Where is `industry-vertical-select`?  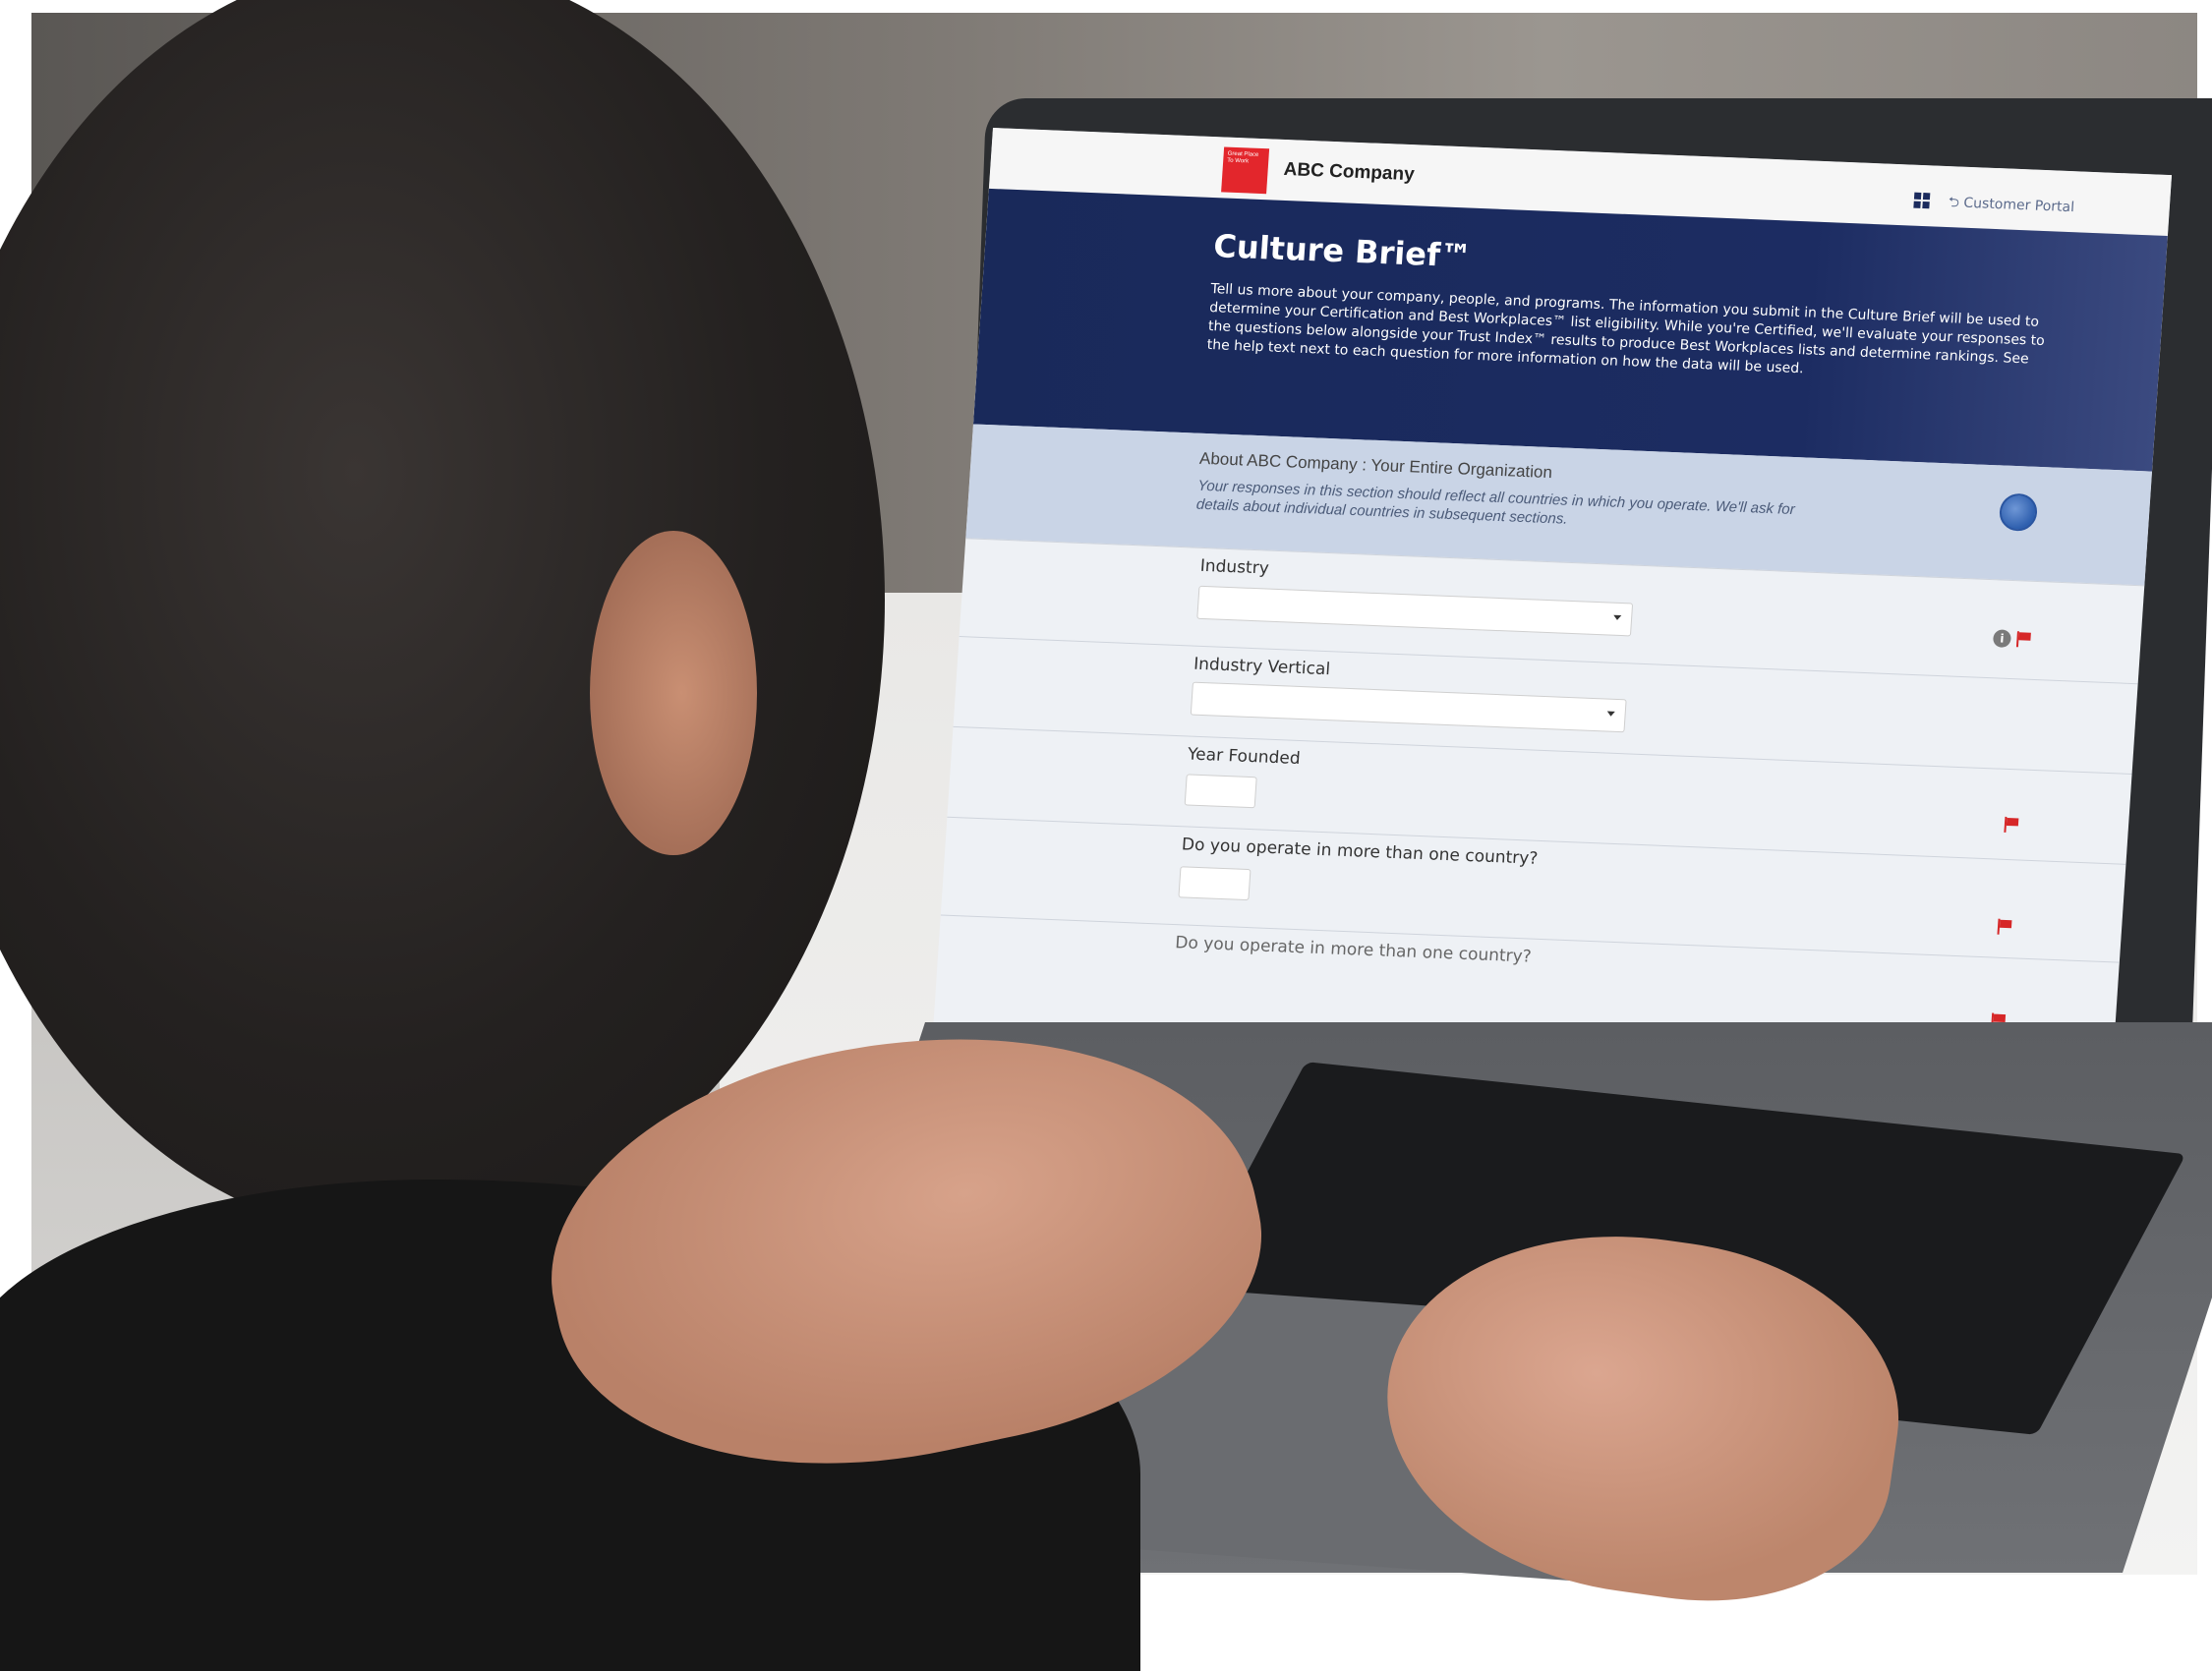
industry-vertical-select is located at coordinates (1409, 707).